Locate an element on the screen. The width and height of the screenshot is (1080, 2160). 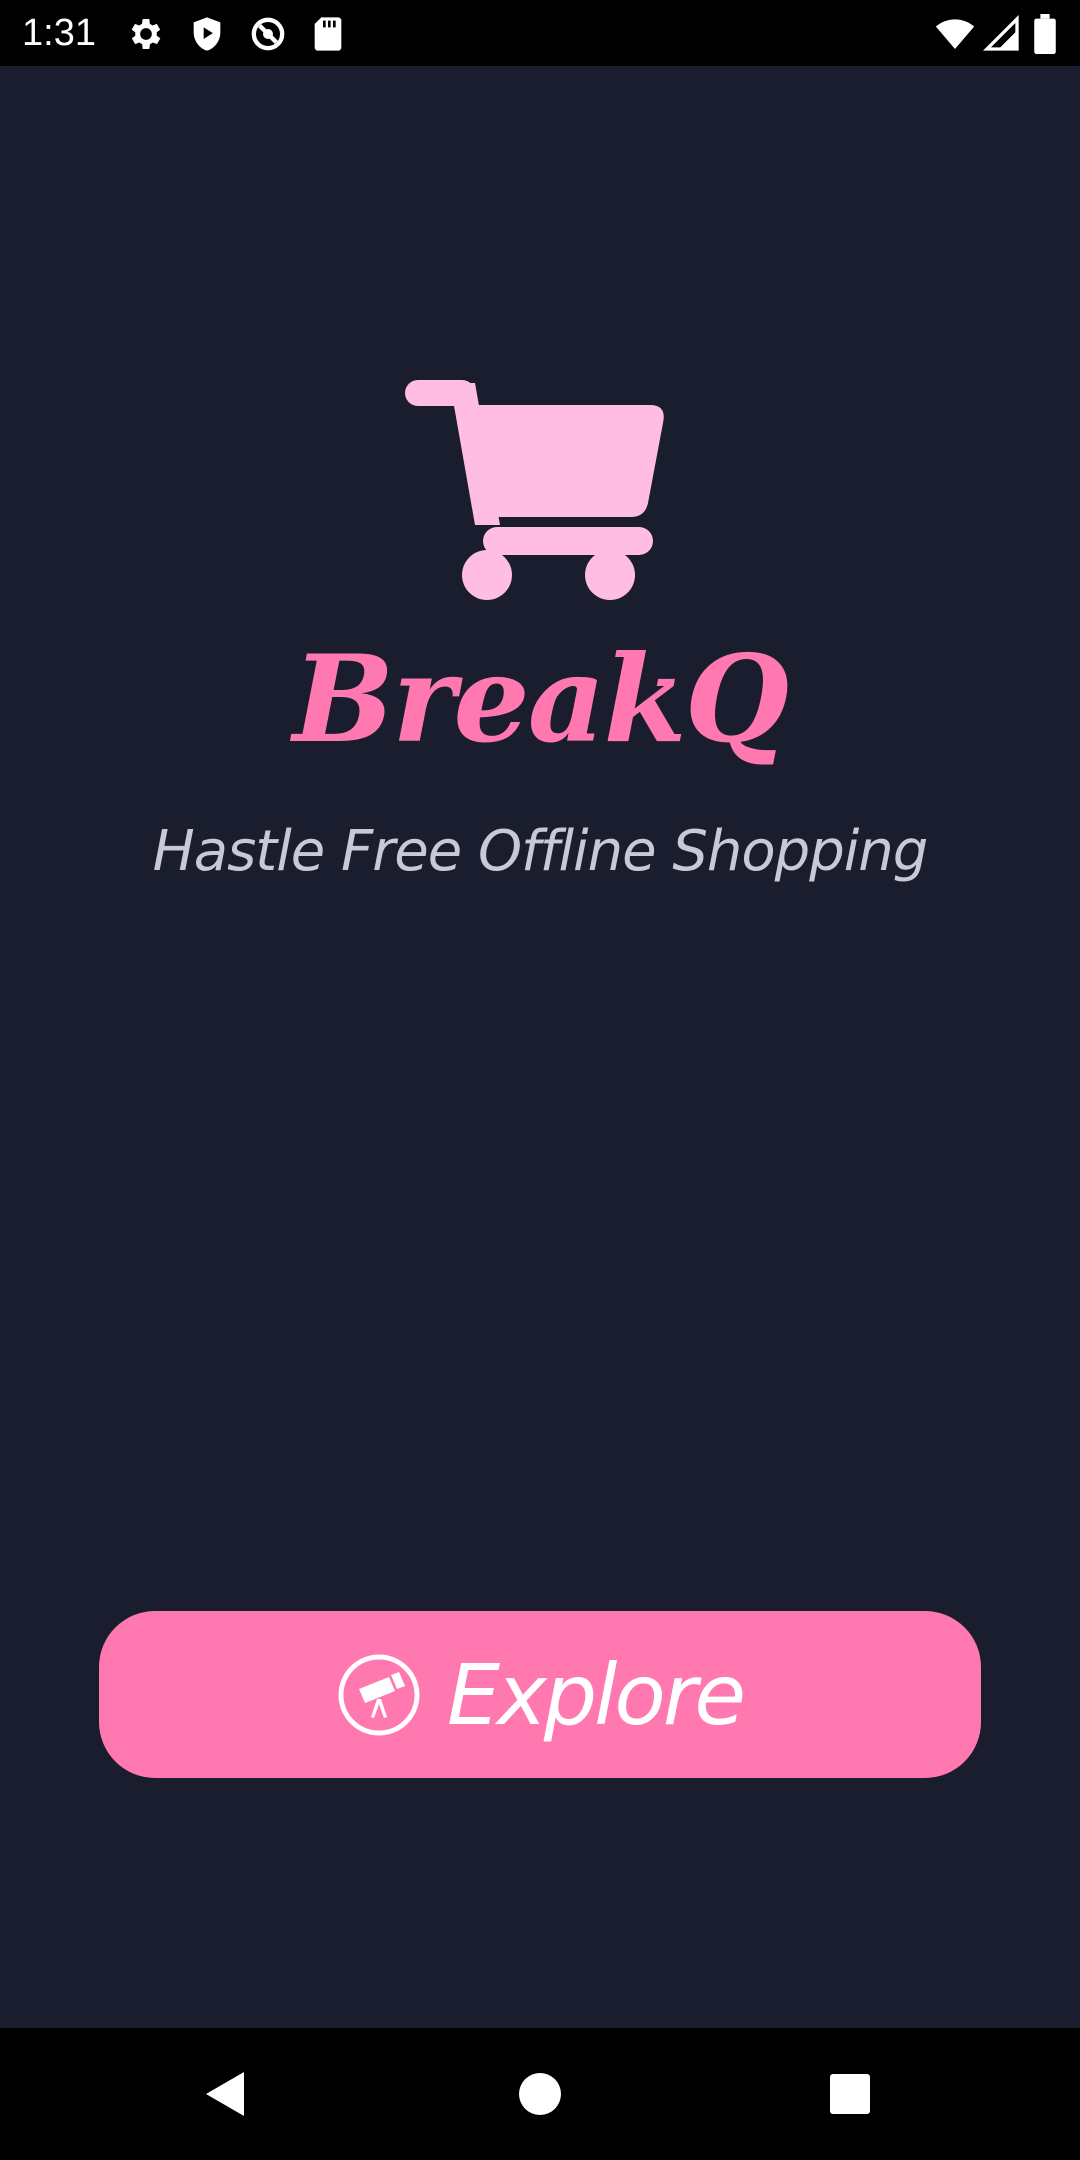
status-time: 1:31 is located at coordinates (59, 33).